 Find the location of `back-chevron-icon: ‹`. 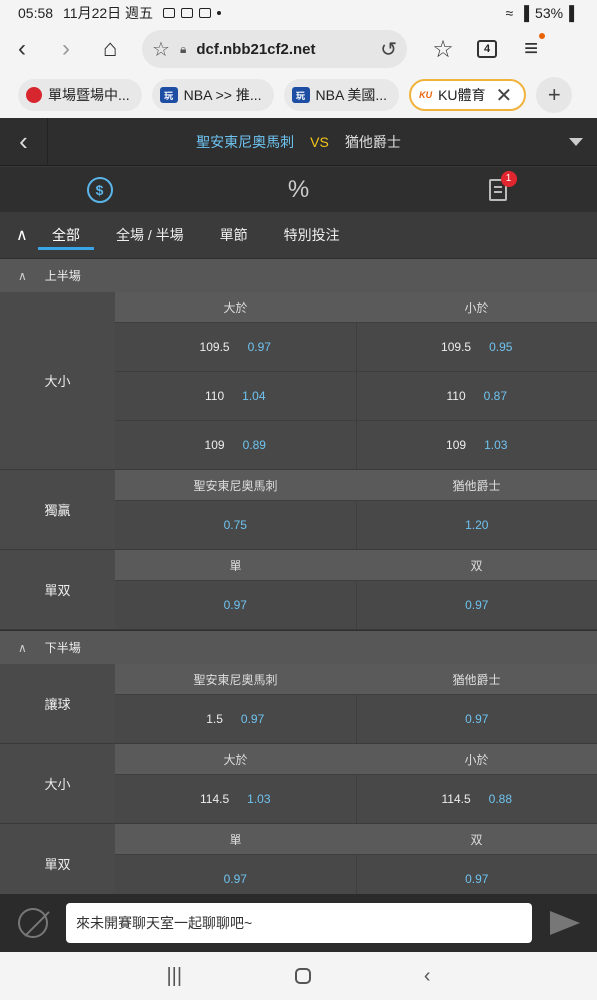

back-chevron-icon: ‹ is located at coordinates (24, 141).